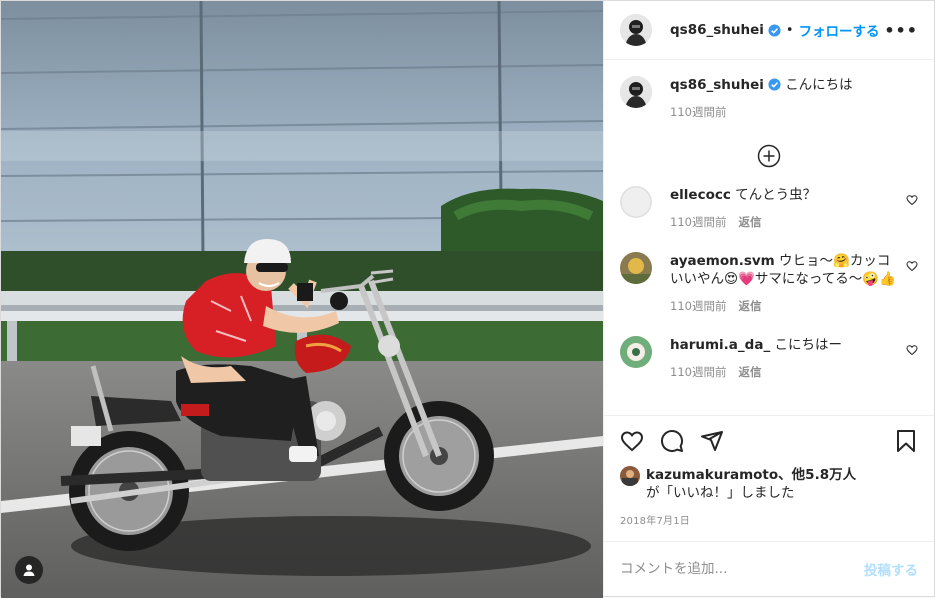  I want to click on likes-text: kazumakuramoto、他5.8万人 が「いいね！」しました, so click(751, 484).